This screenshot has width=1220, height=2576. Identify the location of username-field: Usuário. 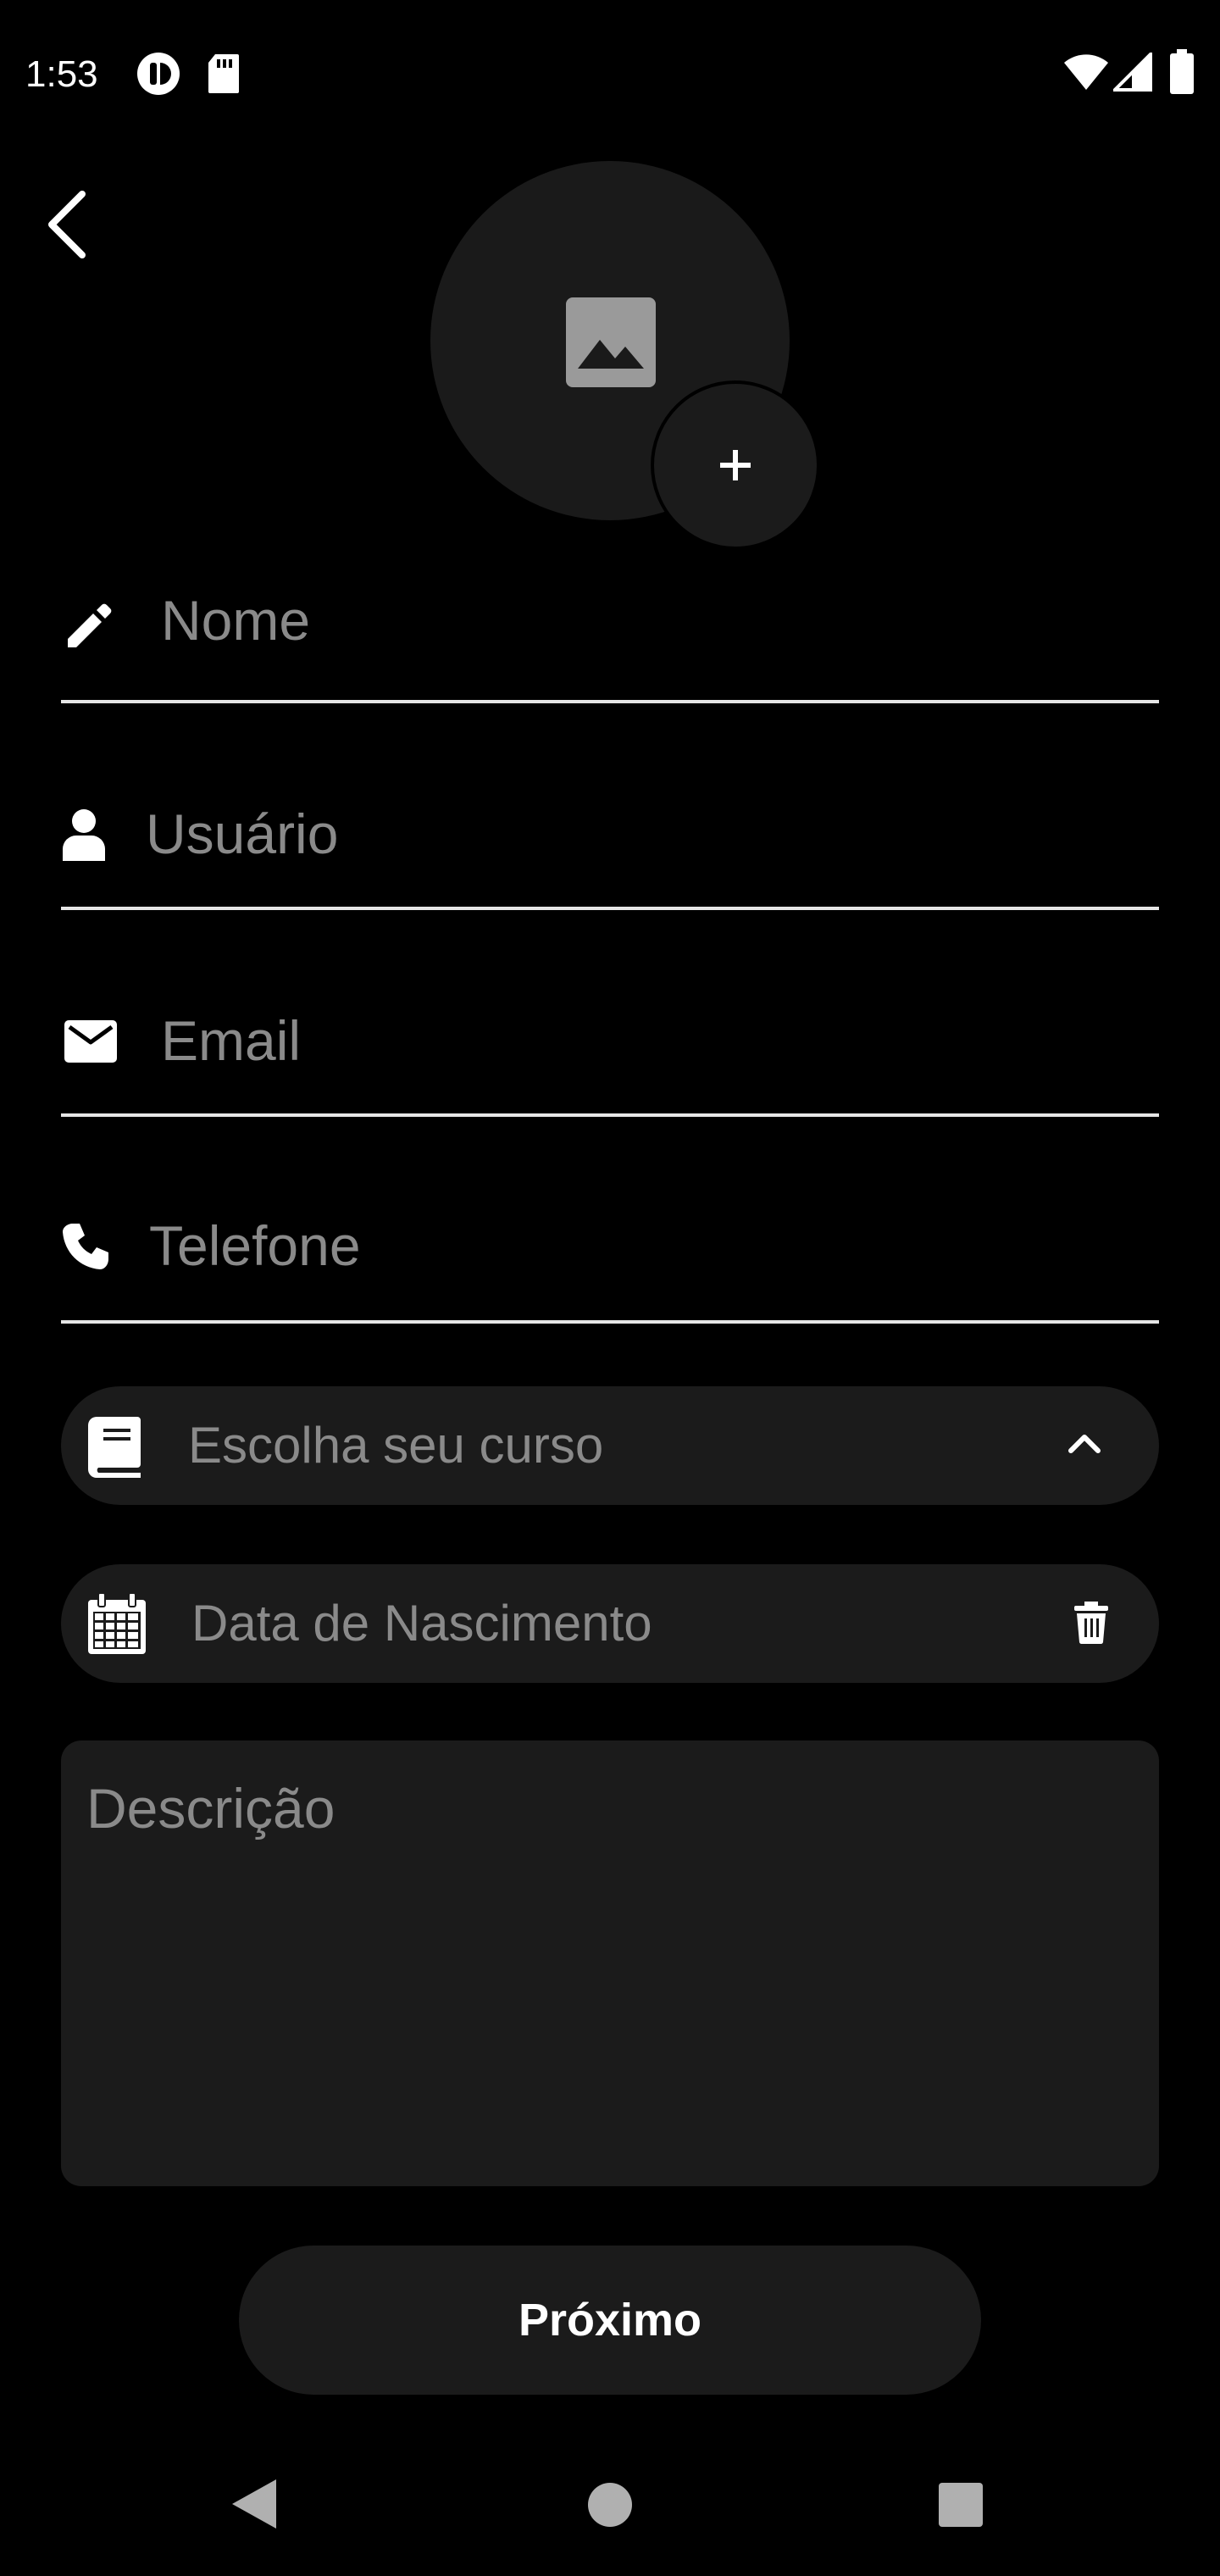
(610, 856).